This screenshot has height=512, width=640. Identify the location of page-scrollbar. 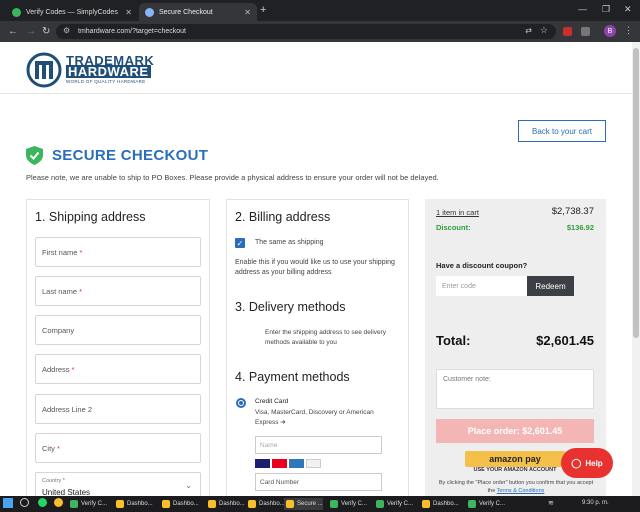
(636, 269).